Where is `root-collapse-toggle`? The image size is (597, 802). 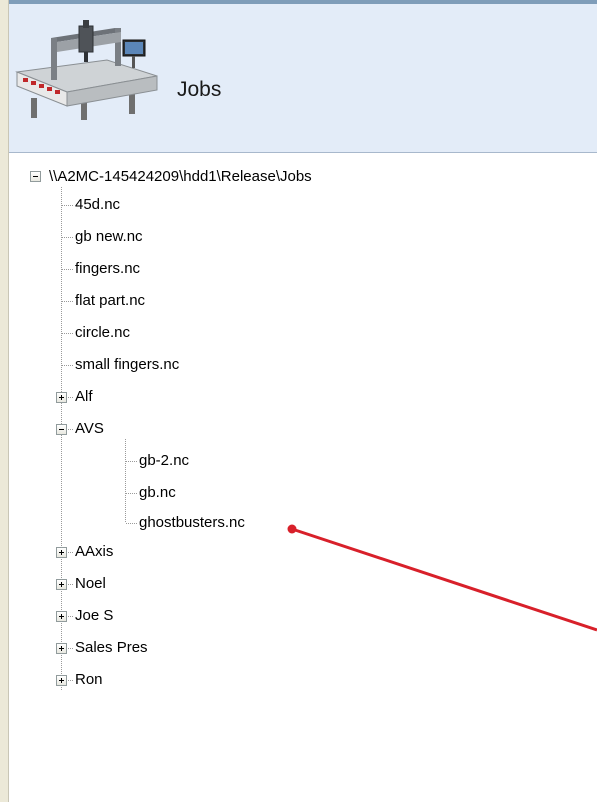
root-collapse-toggle is located at coordinates (35, 176).